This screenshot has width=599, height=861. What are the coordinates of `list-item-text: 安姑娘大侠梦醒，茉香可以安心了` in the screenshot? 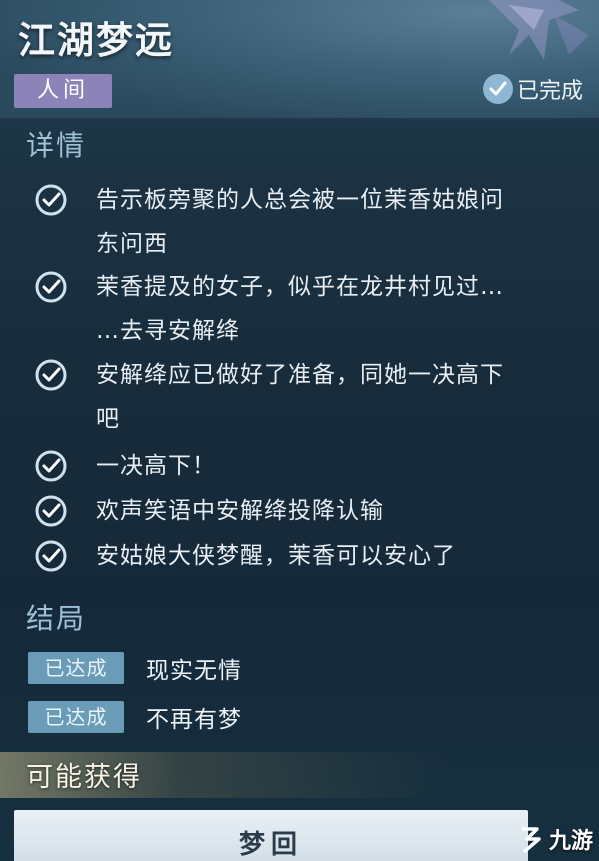 It's located at (276, 556).